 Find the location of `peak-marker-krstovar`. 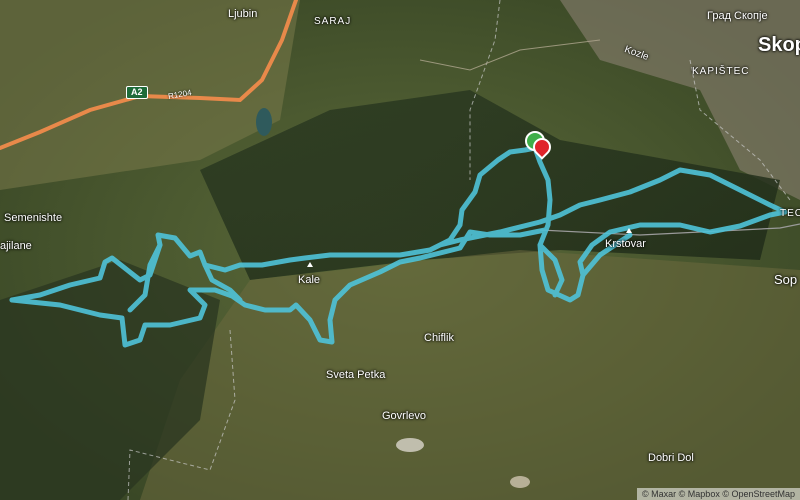

peak-marker-krstovar is located at coordinates (629, 230).